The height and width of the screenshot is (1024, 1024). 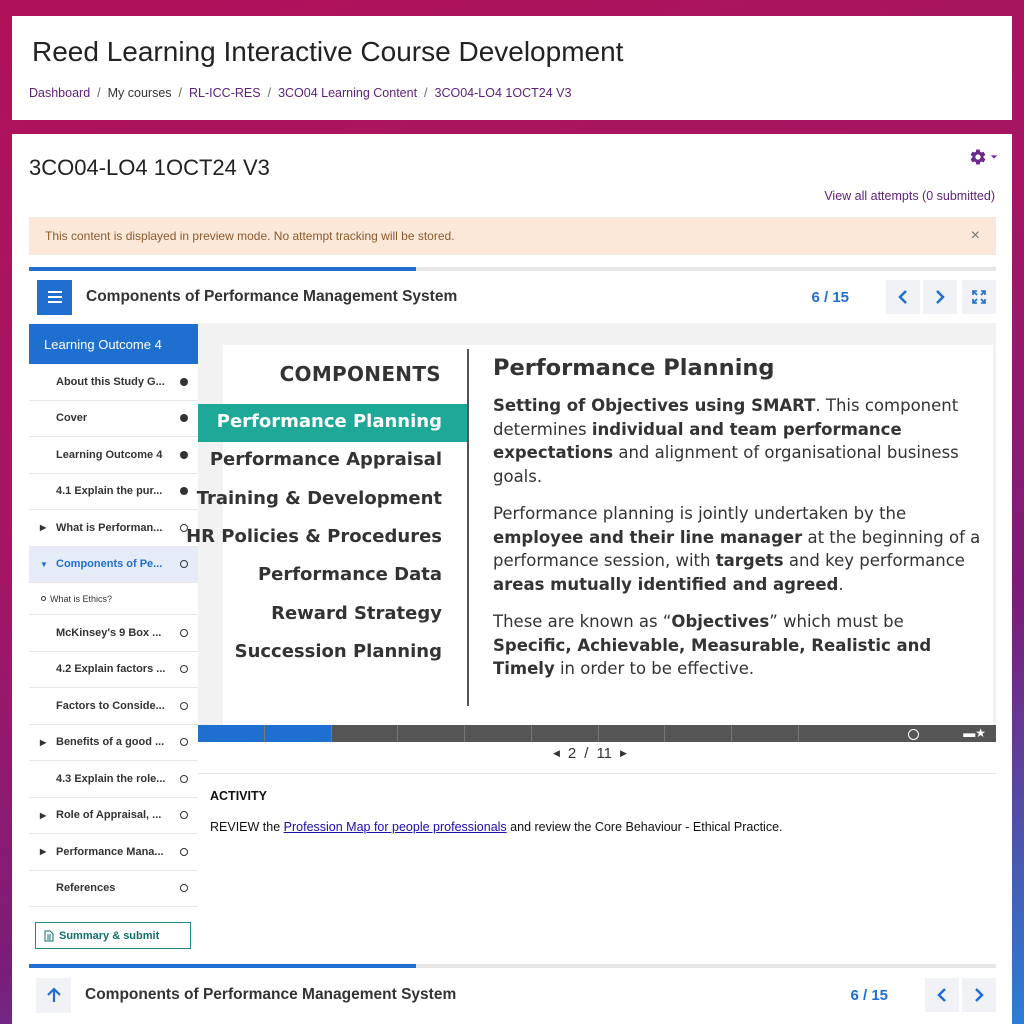 I want to click on previous-page-button, so click(x=903, y=297).